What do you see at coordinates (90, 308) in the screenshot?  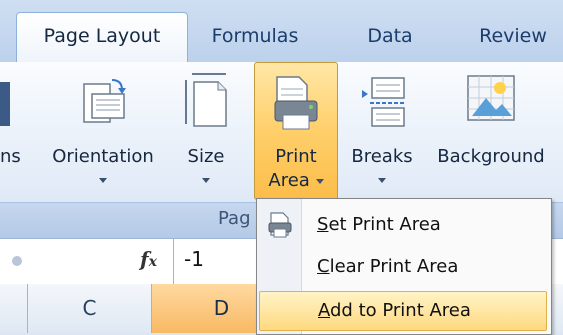 I see `column-header-c: C` at bounding box center [90, 308].